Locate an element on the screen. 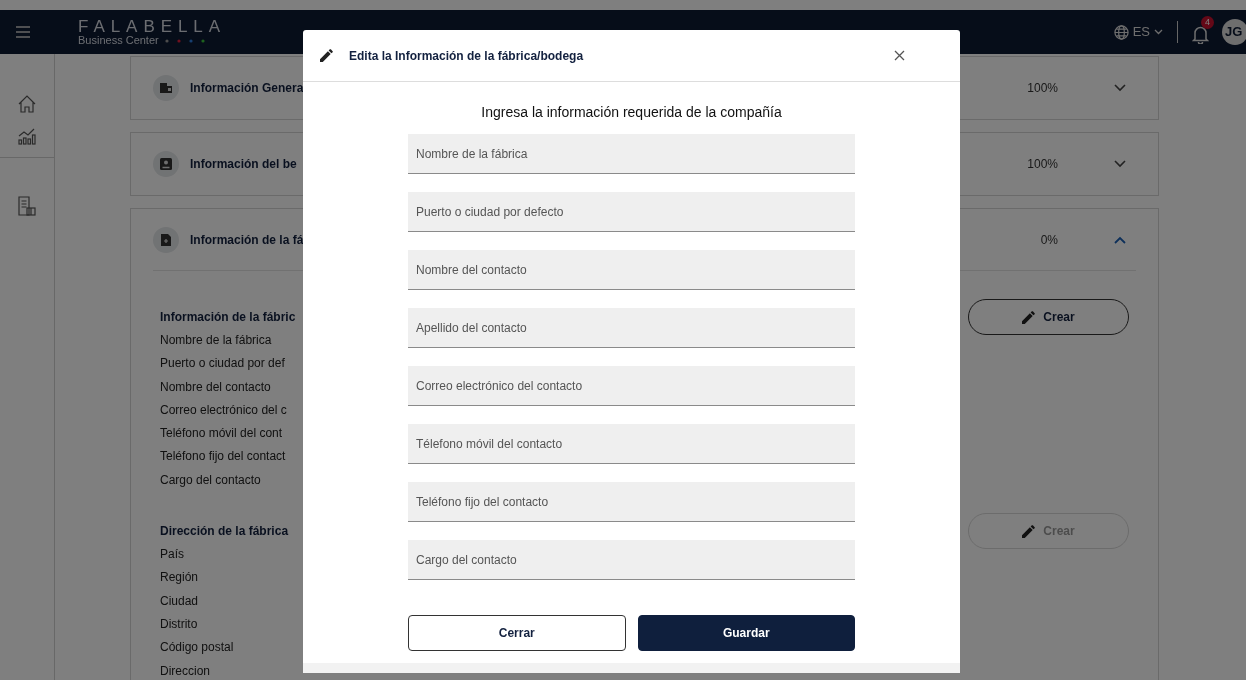  field-label: Código postal is located at coordinates (197, 648).